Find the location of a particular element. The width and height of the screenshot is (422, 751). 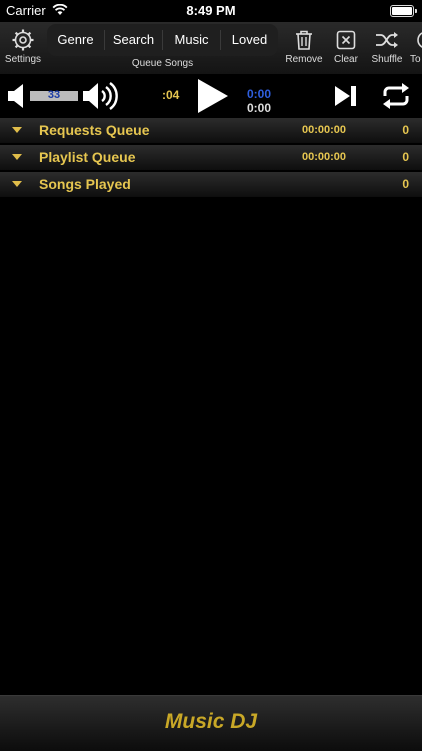

clear-button: Clear is located at coordinates (346, 46).